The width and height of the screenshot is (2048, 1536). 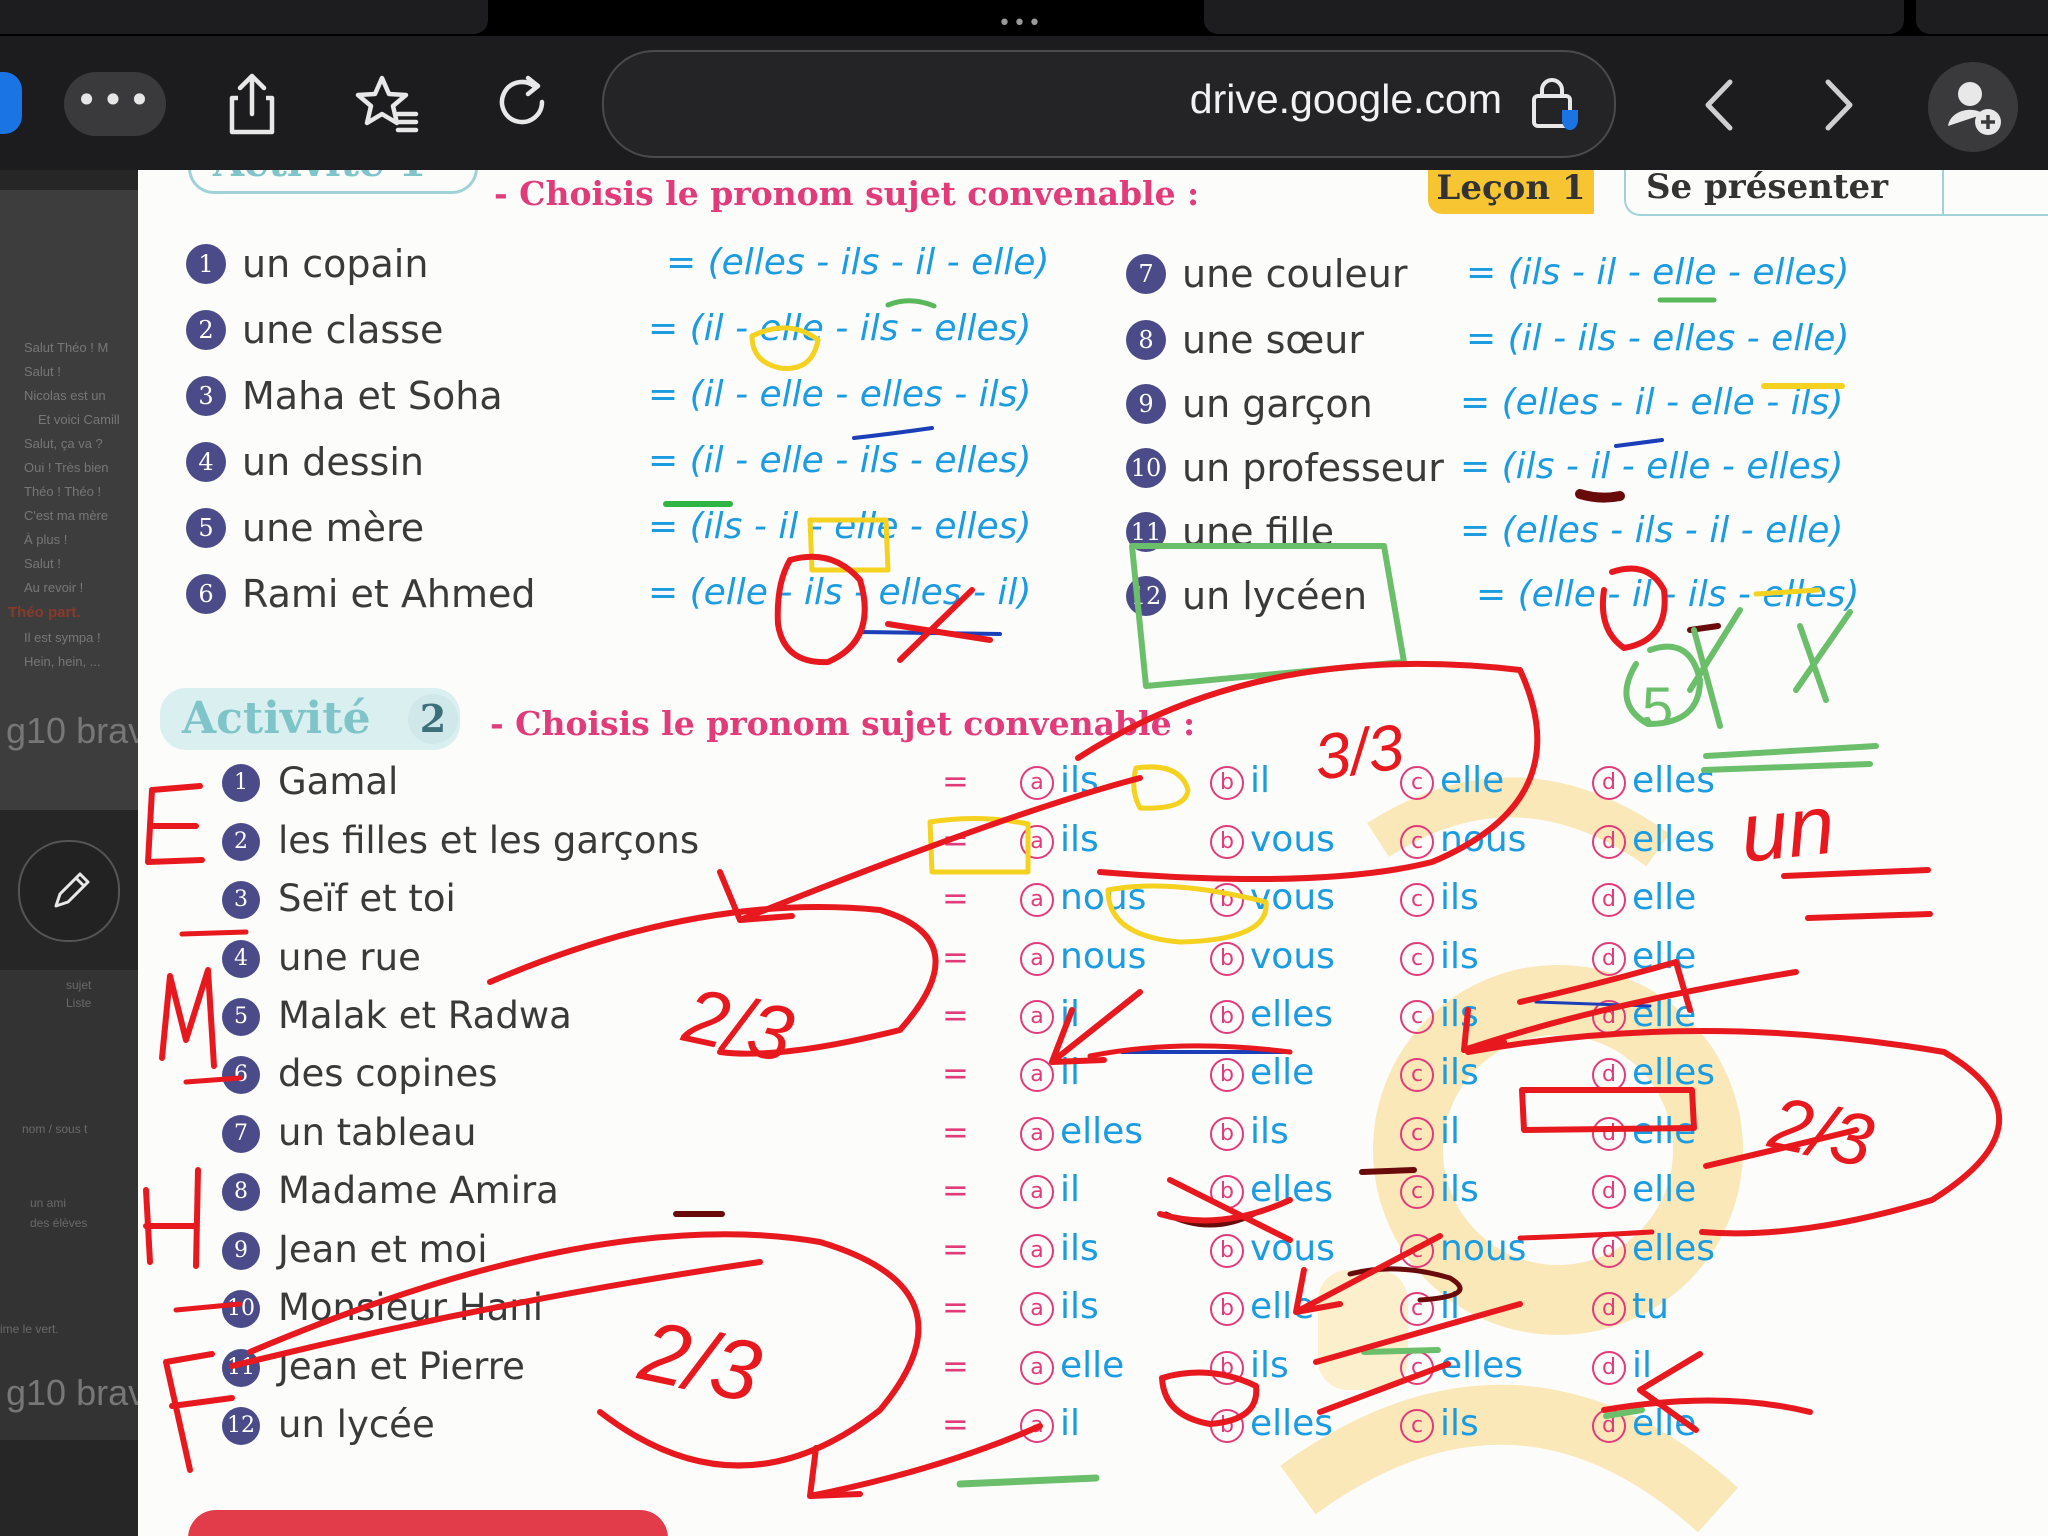 What do you see at coordinates (858, 262) in the screenshot?
I see `pronoun-choices: = (elles - ils - il - elle)` at bounding box center [858, 262].